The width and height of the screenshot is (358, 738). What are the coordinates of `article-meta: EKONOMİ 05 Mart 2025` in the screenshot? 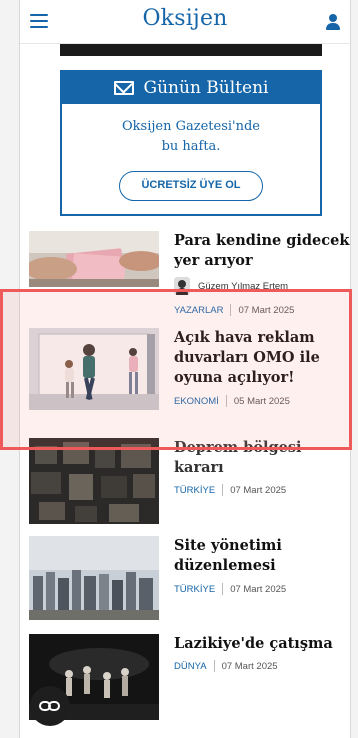 It's located at (263, 401).